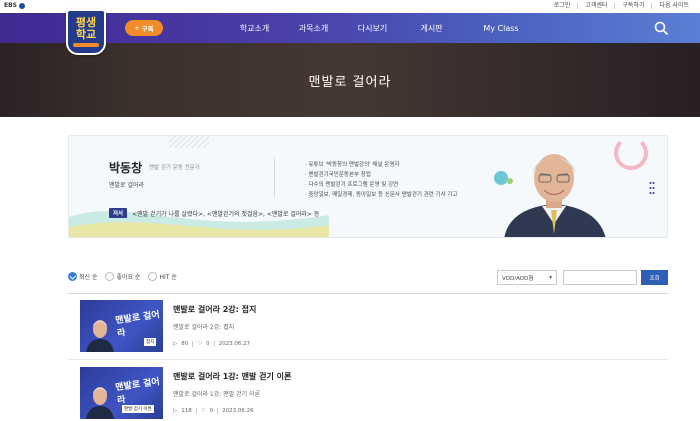 The image size is (700, 421). I want to click on sort-hits: HIT 순, so click(162, 276).